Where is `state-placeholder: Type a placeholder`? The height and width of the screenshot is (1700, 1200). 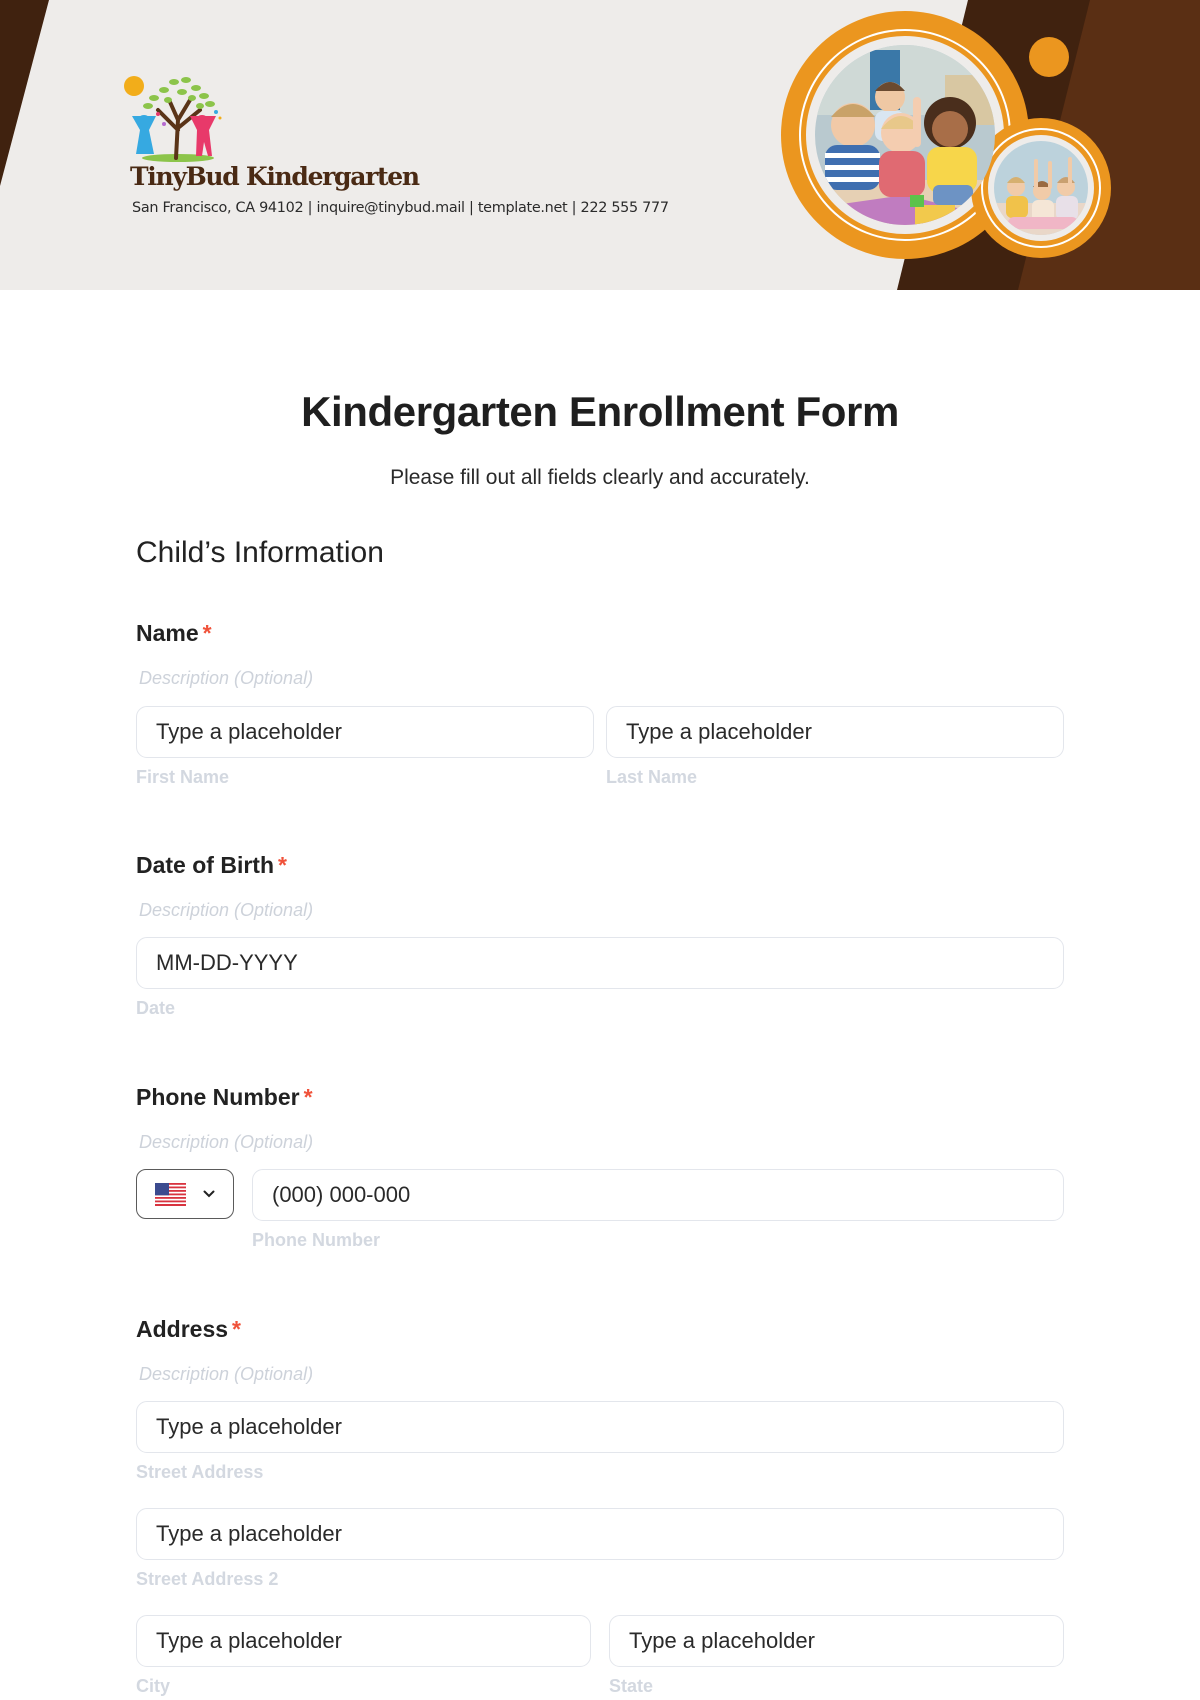
state-placeholder: Type a placeholder is located at coordinates (722, 1640).